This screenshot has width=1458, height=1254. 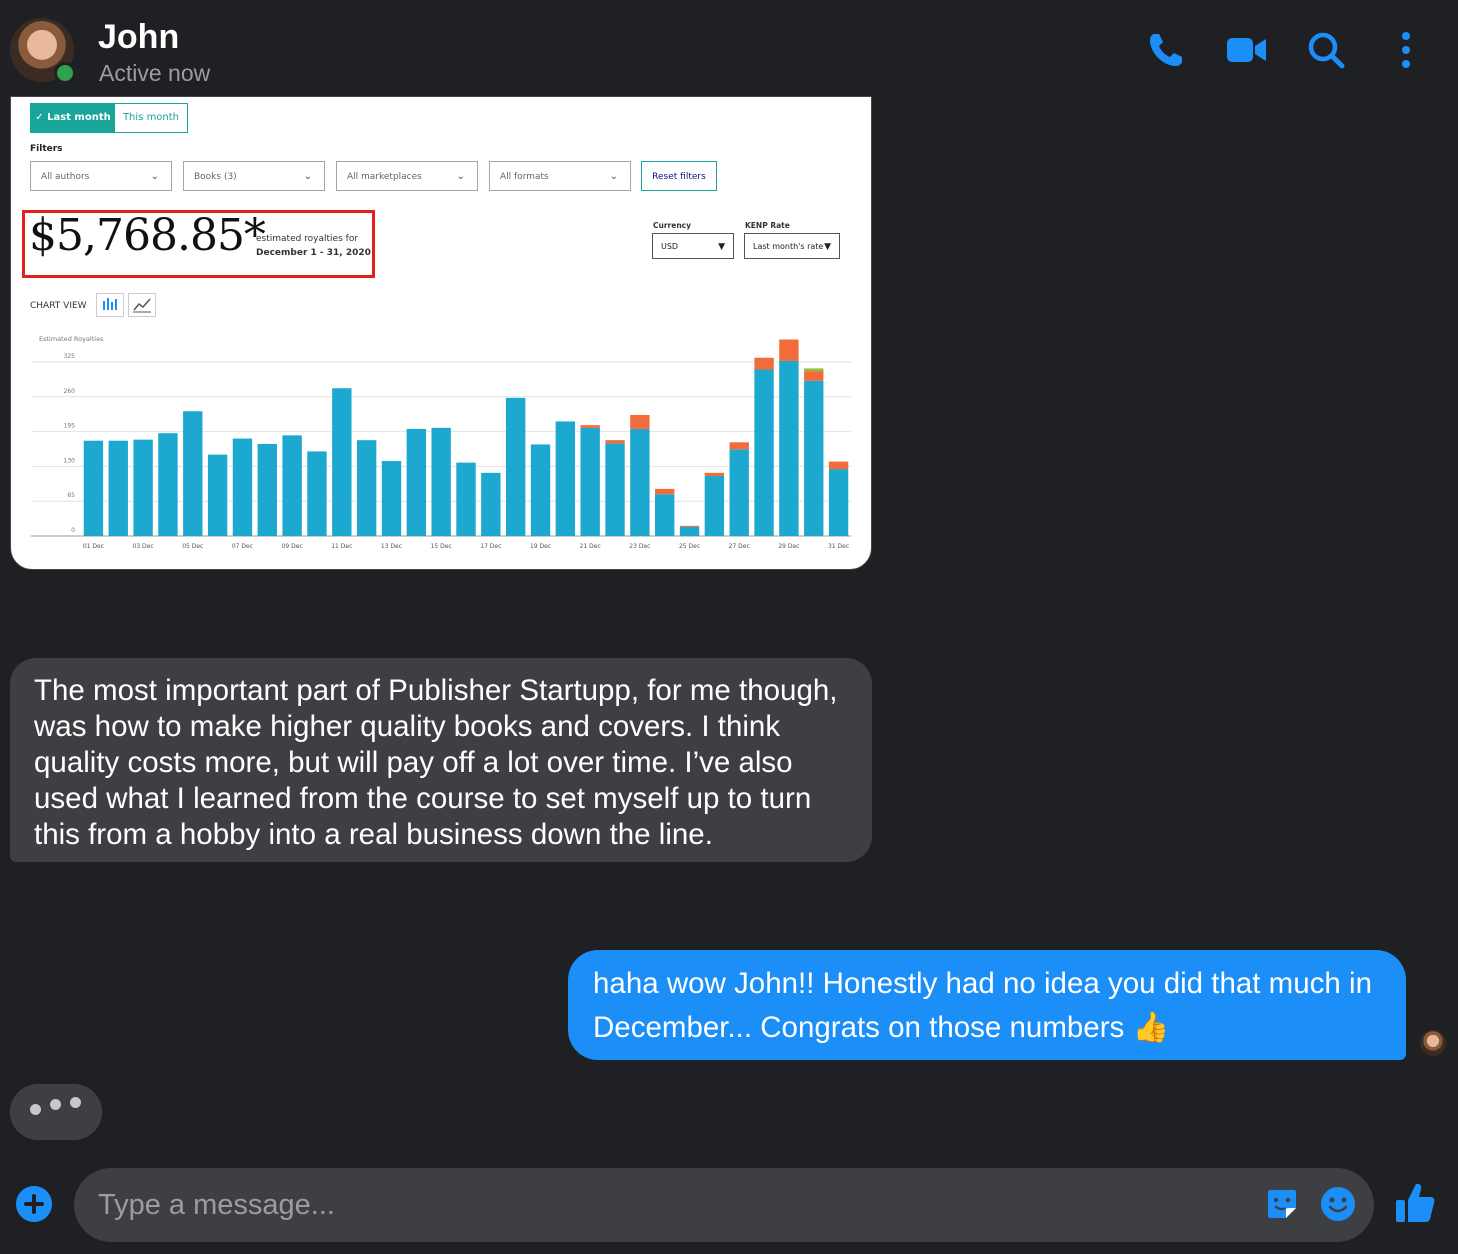 I want to click on x-tick-label: 01 Dec, so click(x=93, y=546).